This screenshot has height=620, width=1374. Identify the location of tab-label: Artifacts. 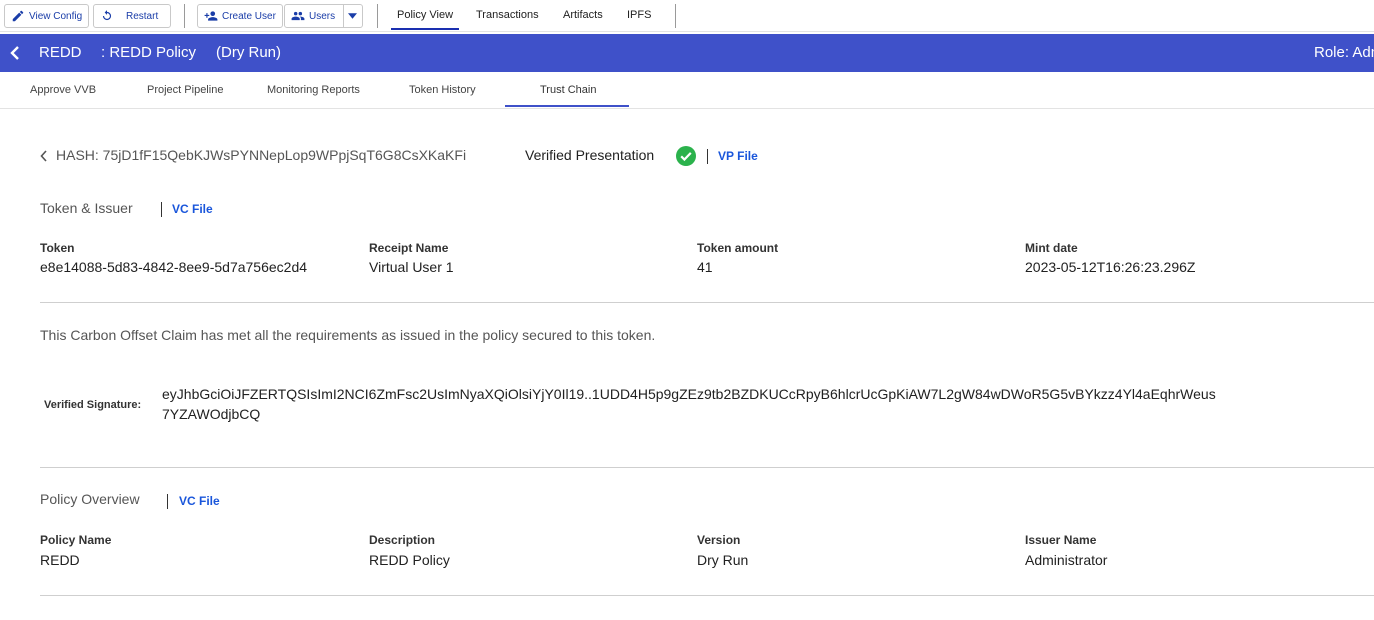
(583, 15).